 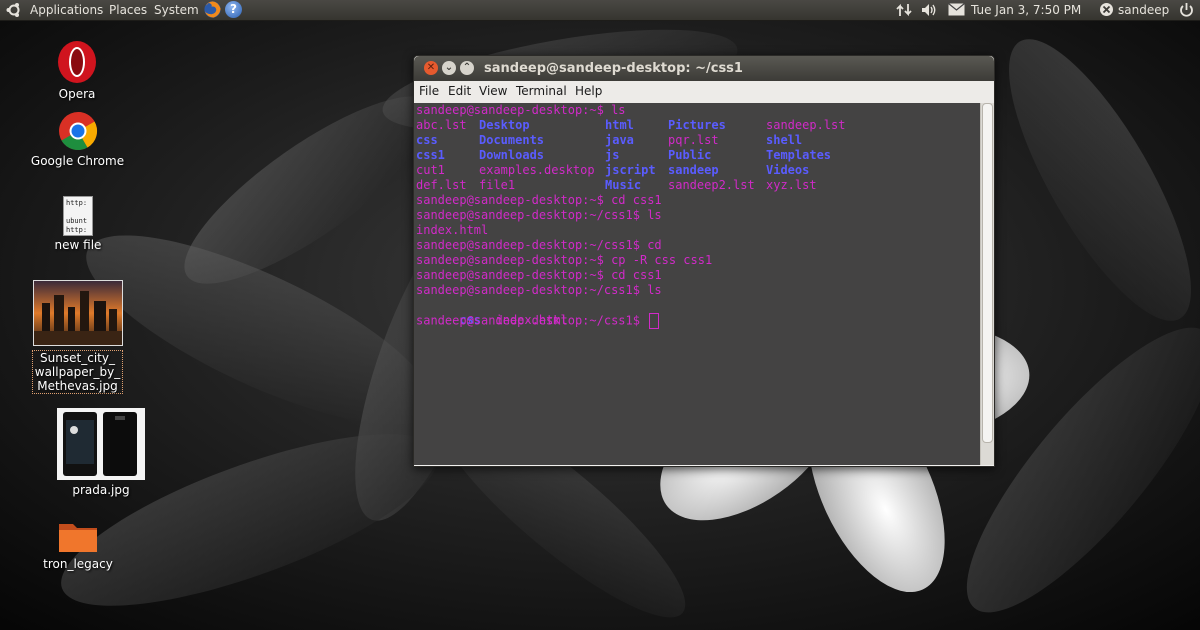 I want to click on menu-system: System, so click(x=176, y=10).